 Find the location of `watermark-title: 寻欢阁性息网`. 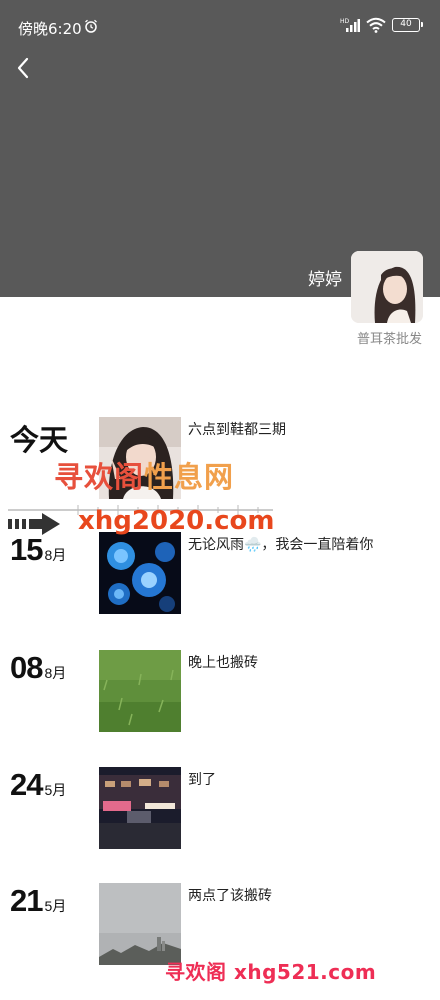

watermark-title: 寻欢阁性息网 is located at coordinates (144, 475).